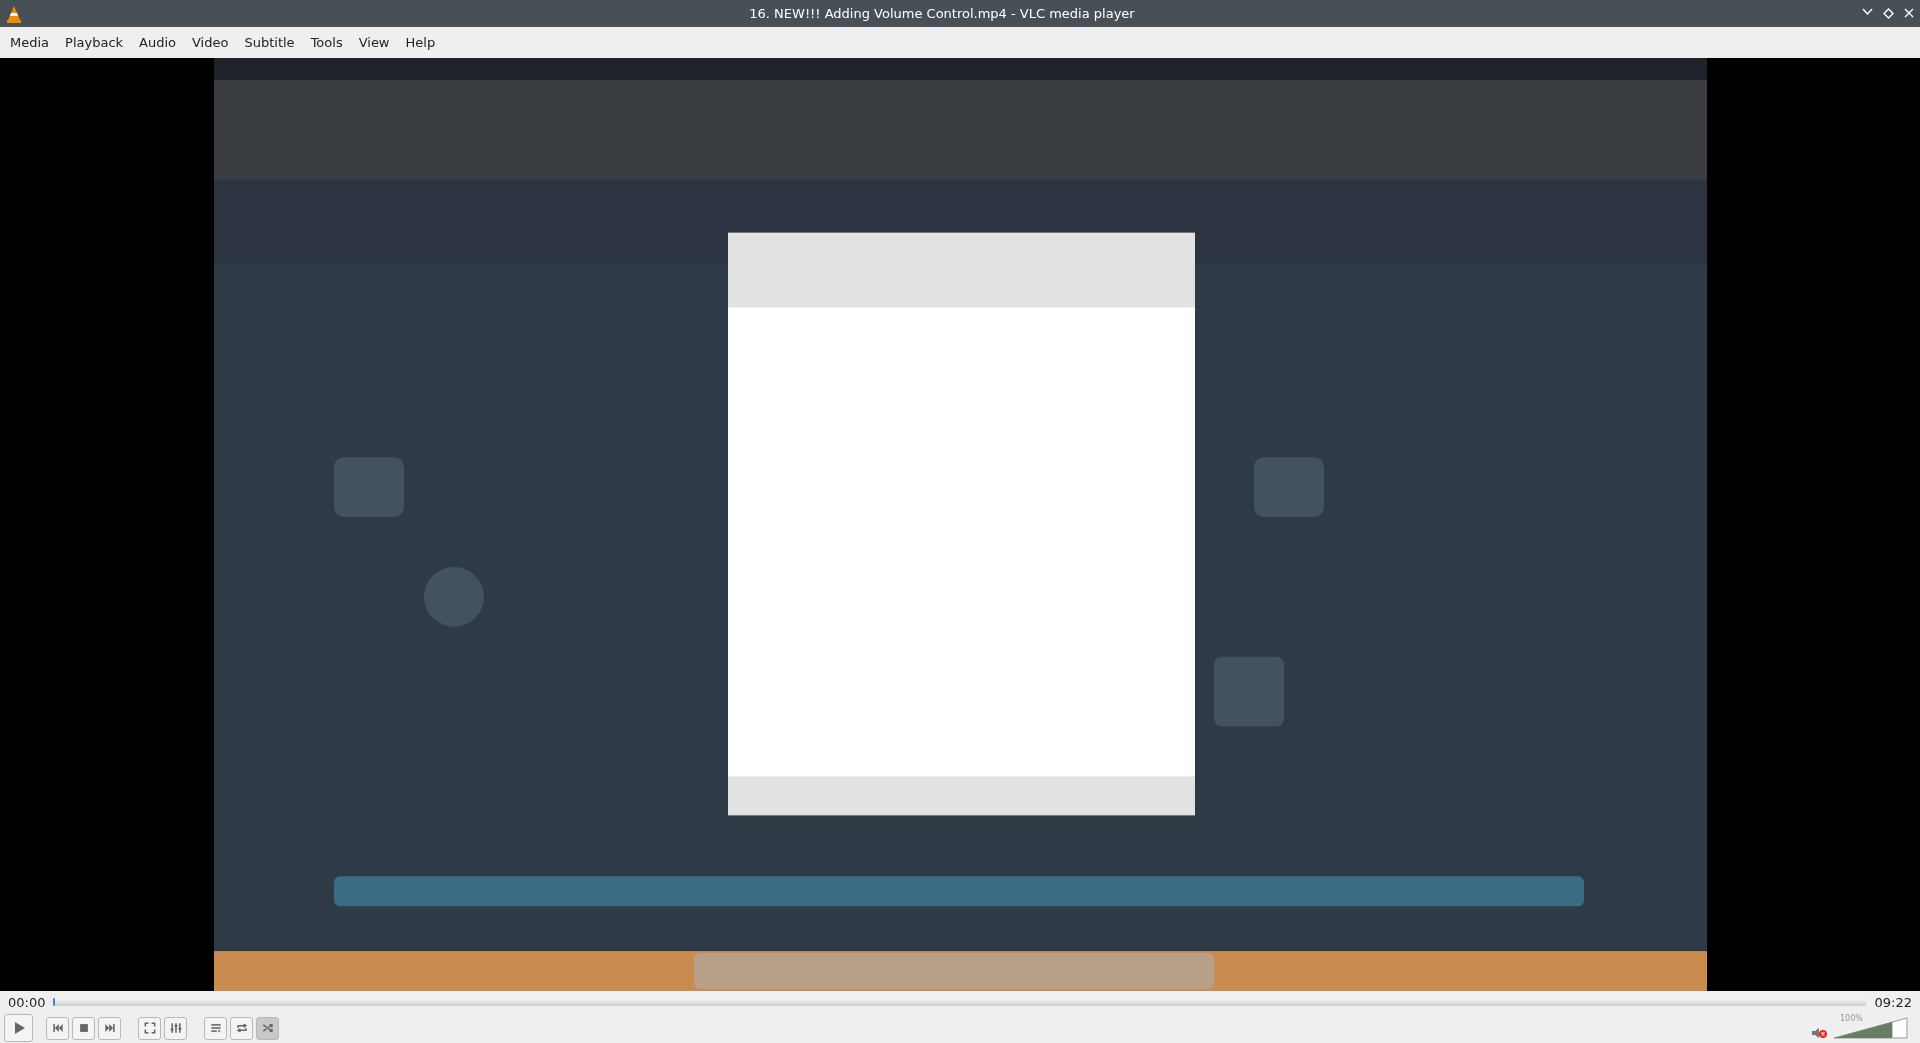 This screenshot has width=1920, height=1043. I want to click on total-time: 09:22, so click(1893, 1002).